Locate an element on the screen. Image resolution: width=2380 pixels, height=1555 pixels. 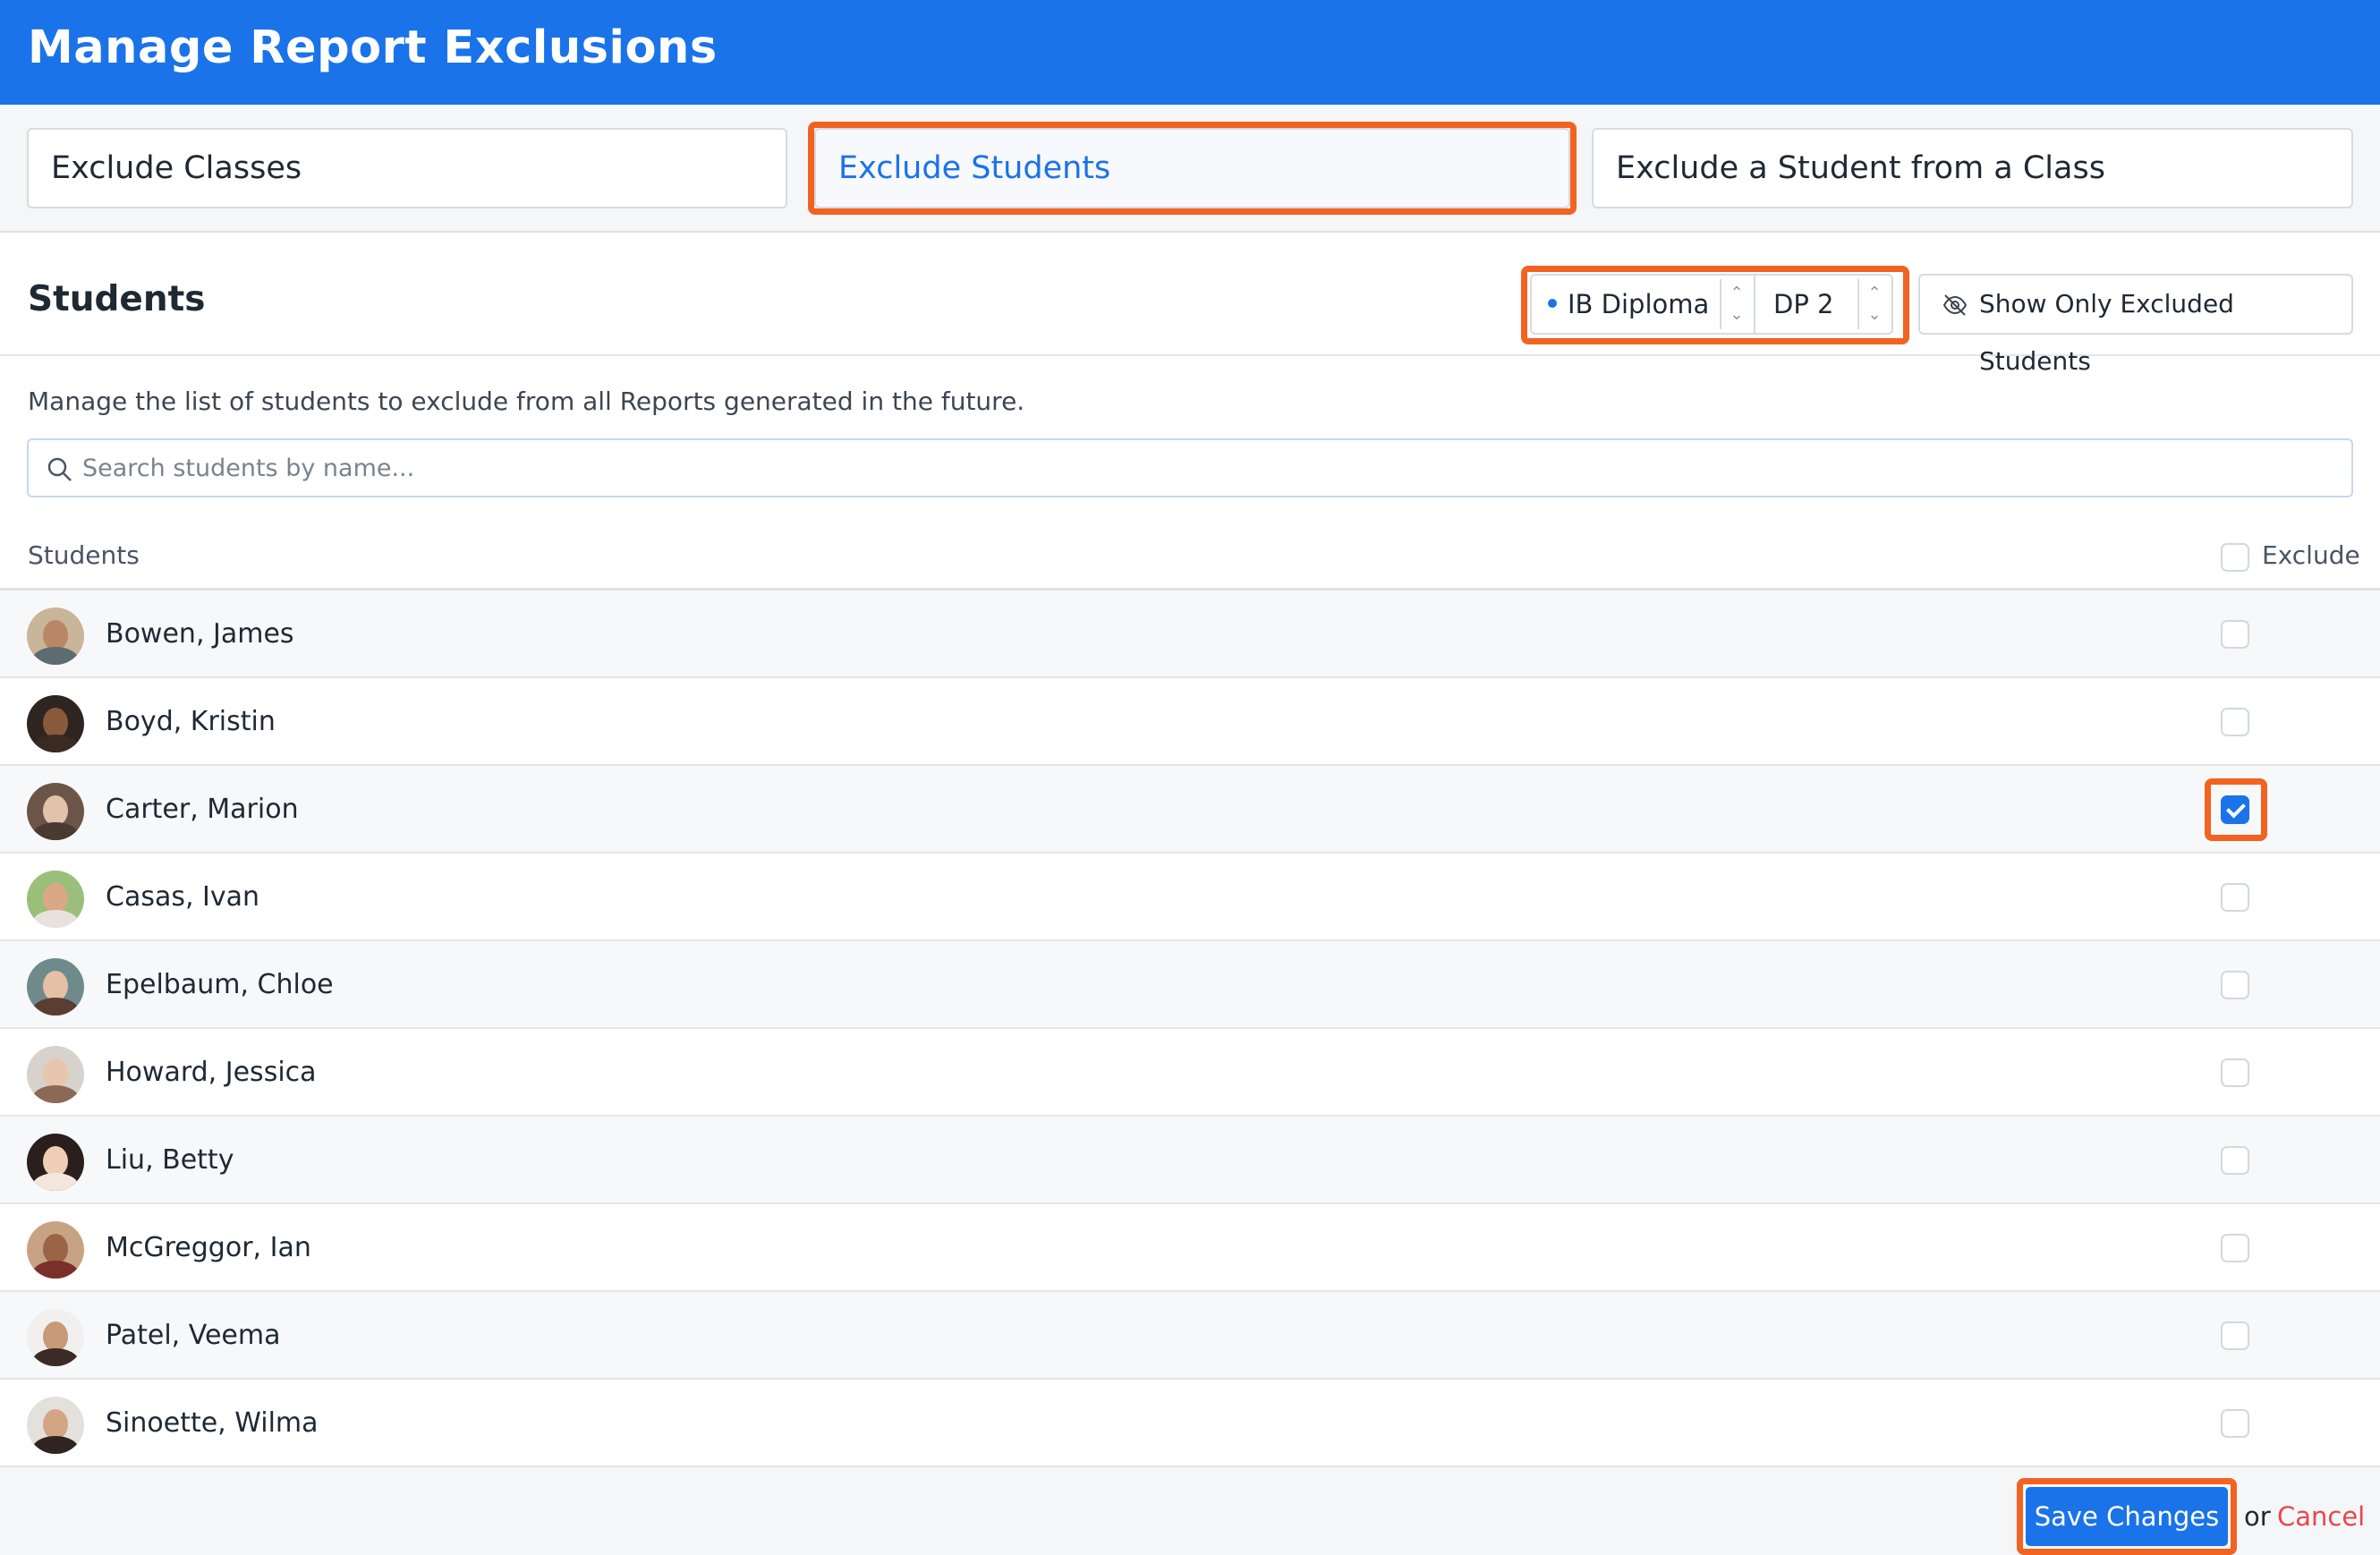
table-row: Boyd, Kristin is located at coordinates (1190, 722).